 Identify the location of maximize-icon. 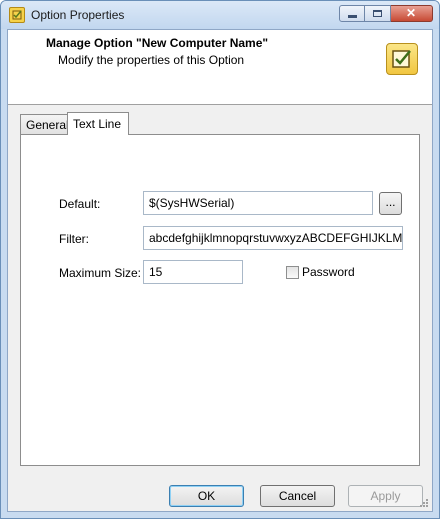
(377, 13).